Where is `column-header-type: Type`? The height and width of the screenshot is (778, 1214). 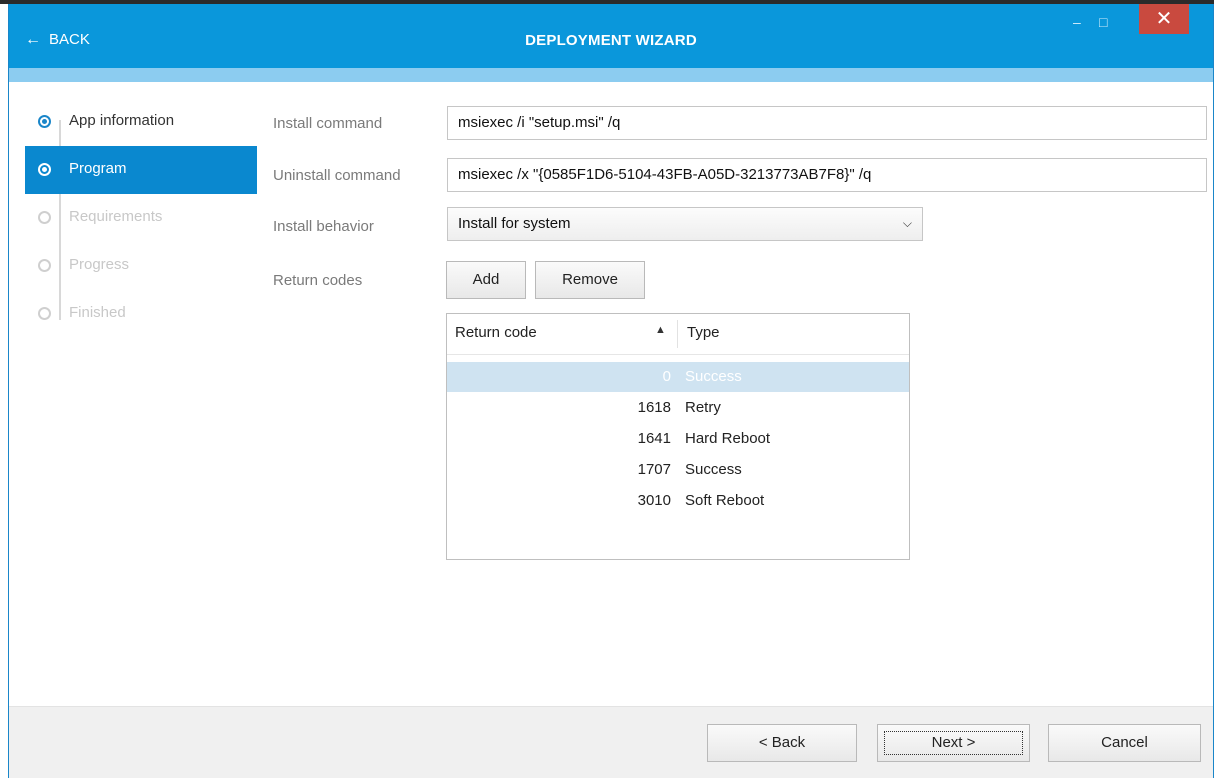
column-header-type: Type is located at coordinates (703, 332).